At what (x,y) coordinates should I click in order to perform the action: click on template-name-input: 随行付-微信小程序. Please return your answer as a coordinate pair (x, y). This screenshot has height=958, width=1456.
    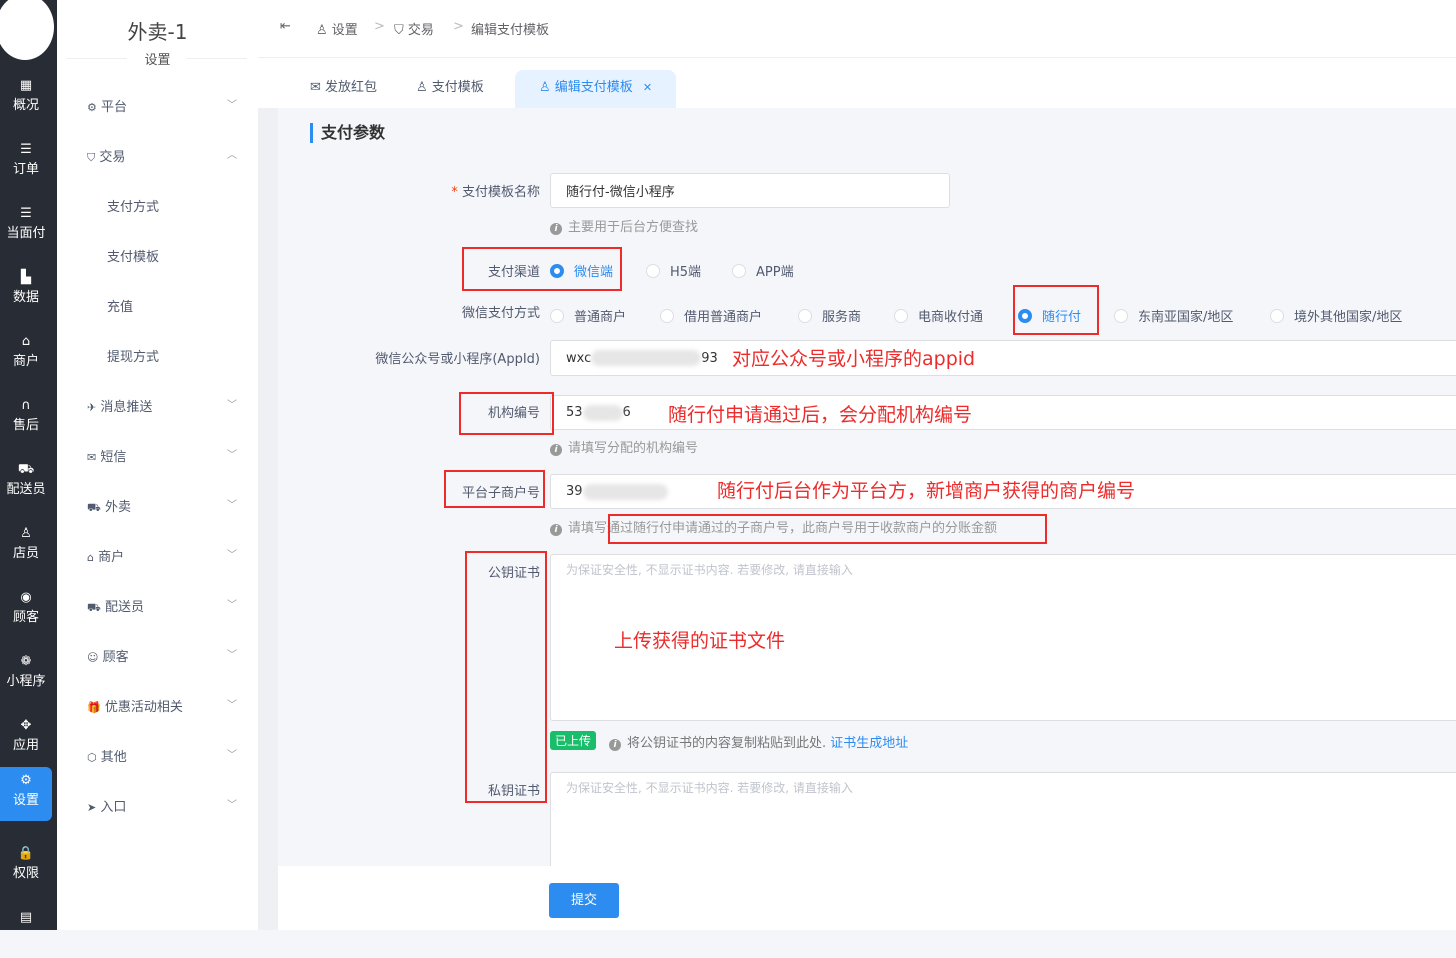
    Looking at the image, I should click on (750, 190).